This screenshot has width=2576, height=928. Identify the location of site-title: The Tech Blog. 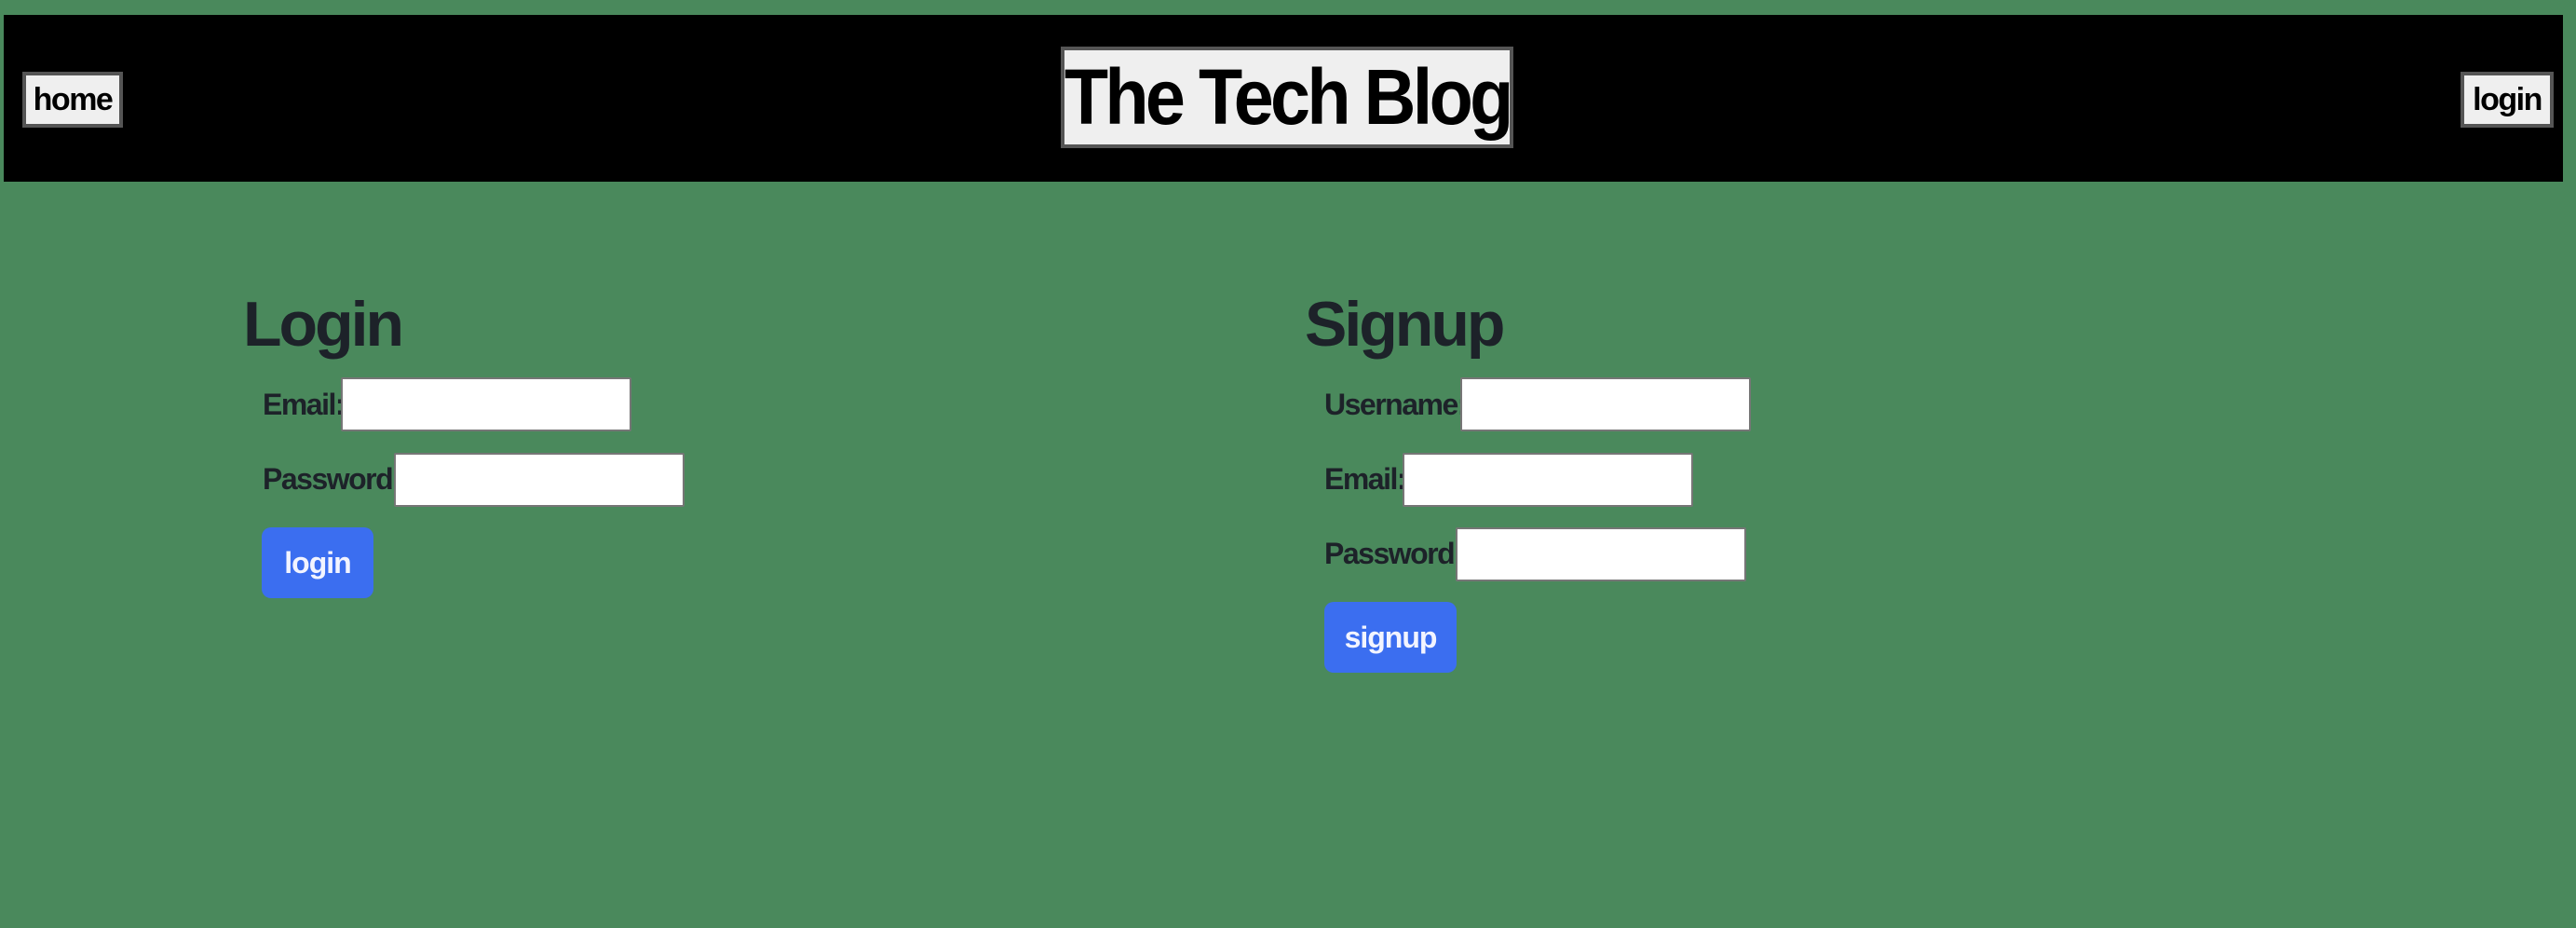
(1289, 97).